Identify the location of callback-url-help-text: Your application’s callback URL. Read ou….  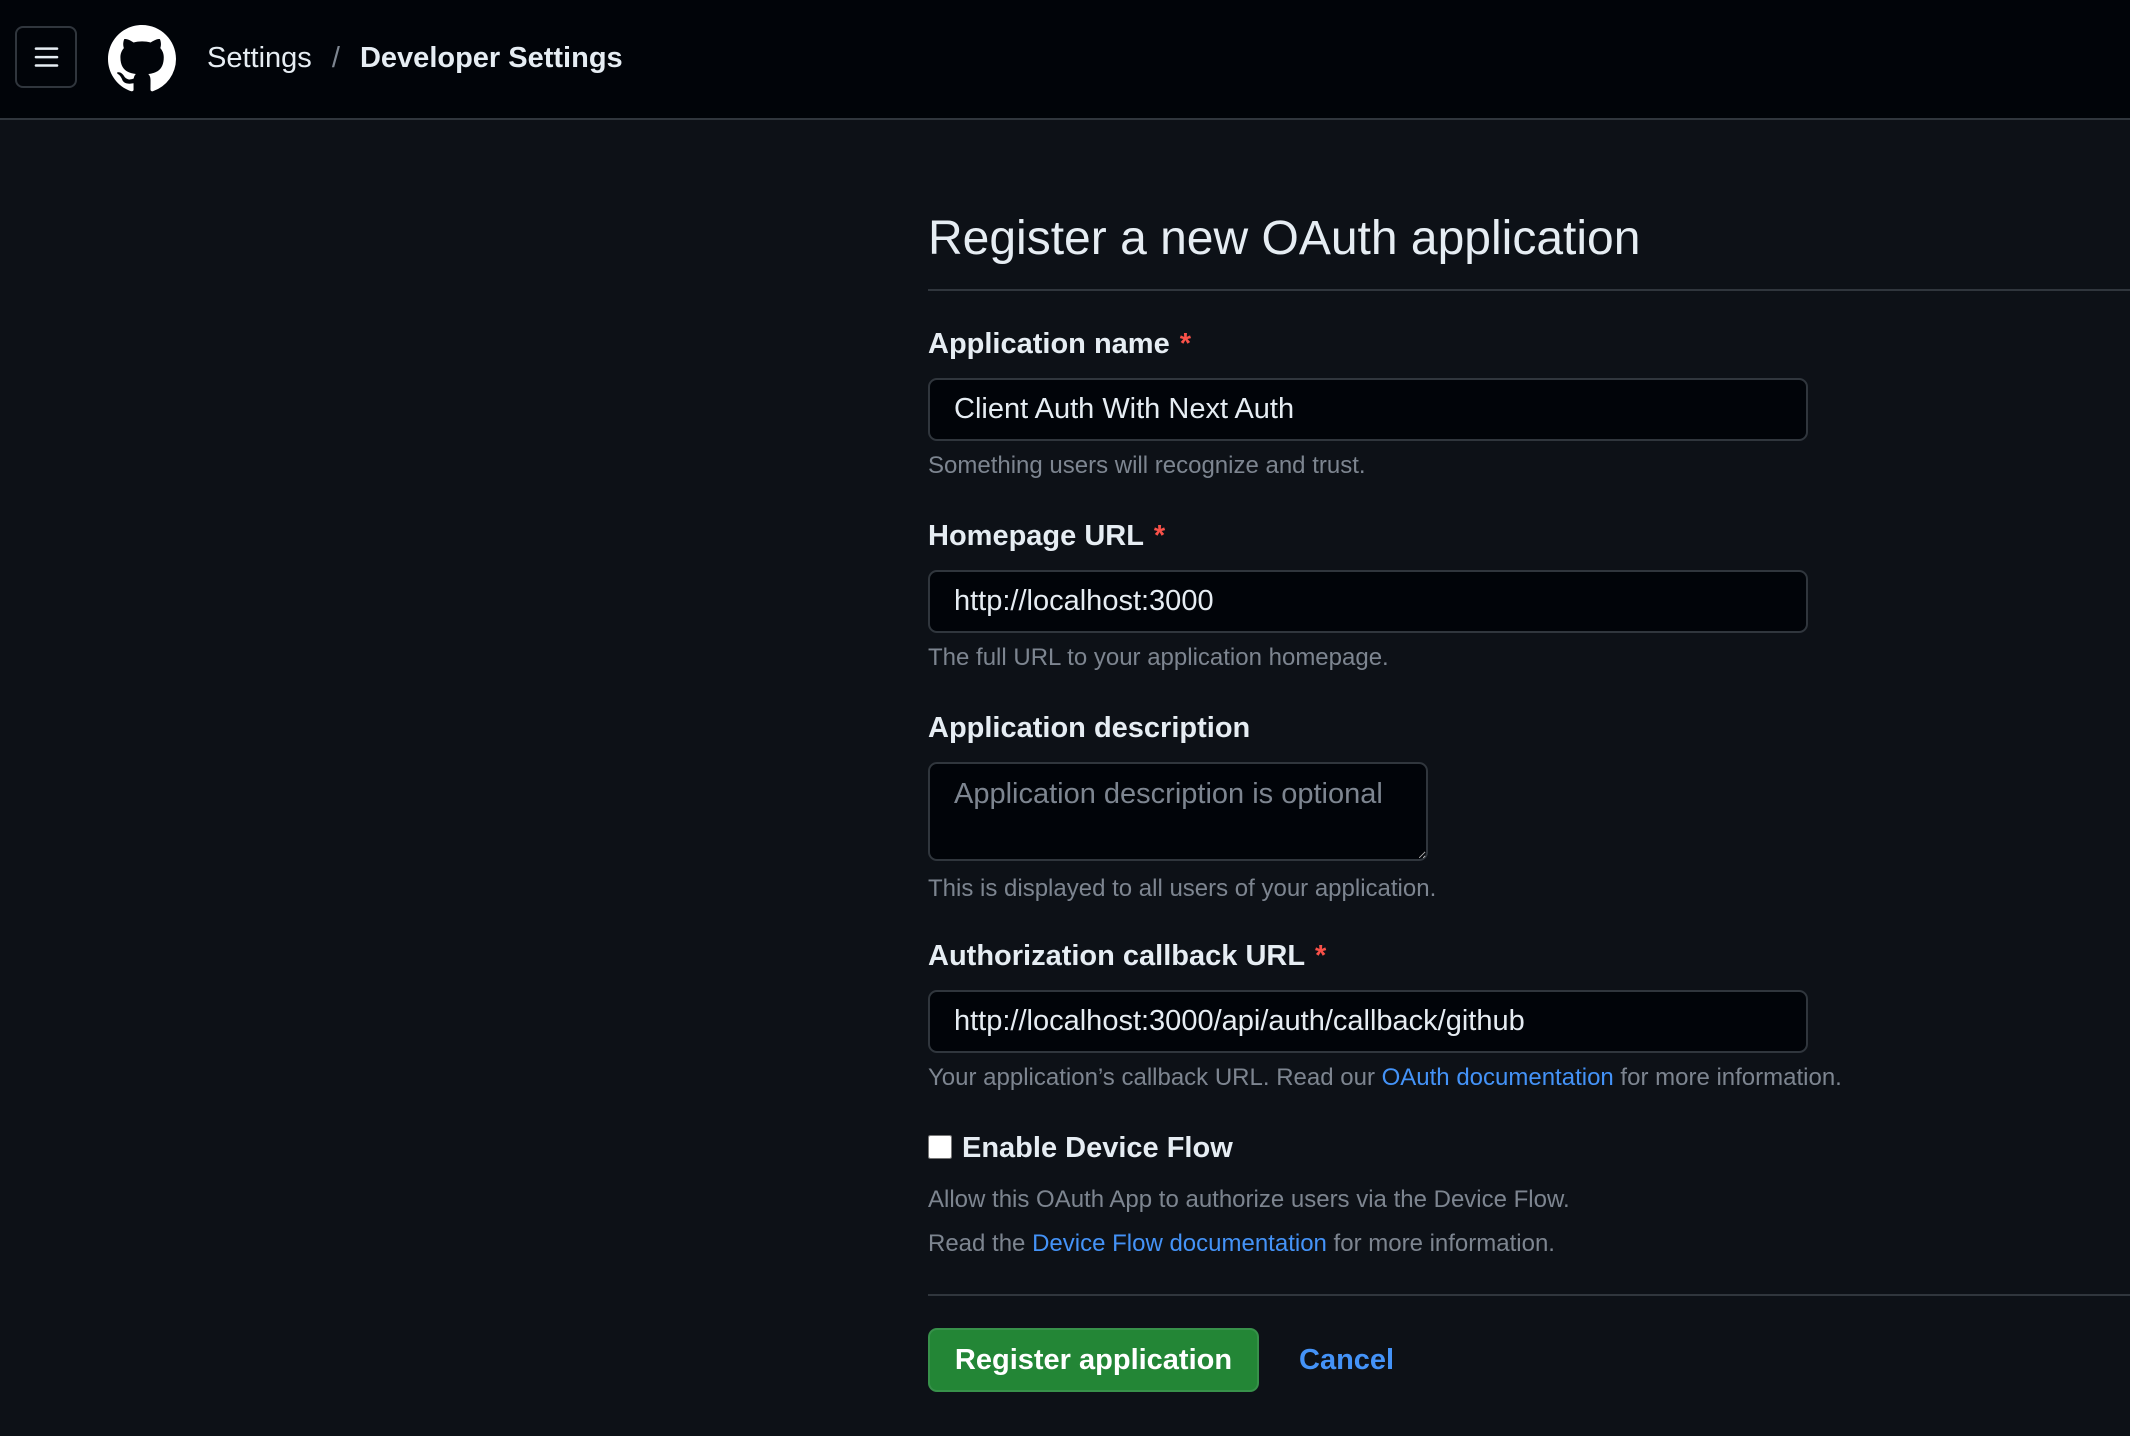
(1155, 1077).